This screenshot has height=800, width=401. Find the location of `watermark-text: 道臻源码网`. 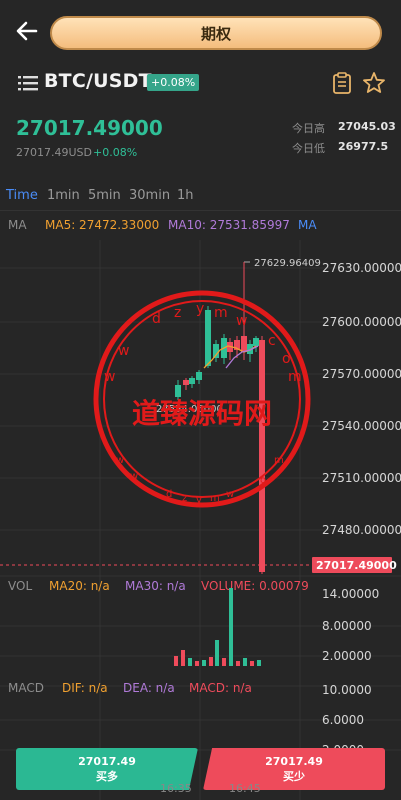

watermark-text: 道臻源码网 is located at coordinates (202, 413).